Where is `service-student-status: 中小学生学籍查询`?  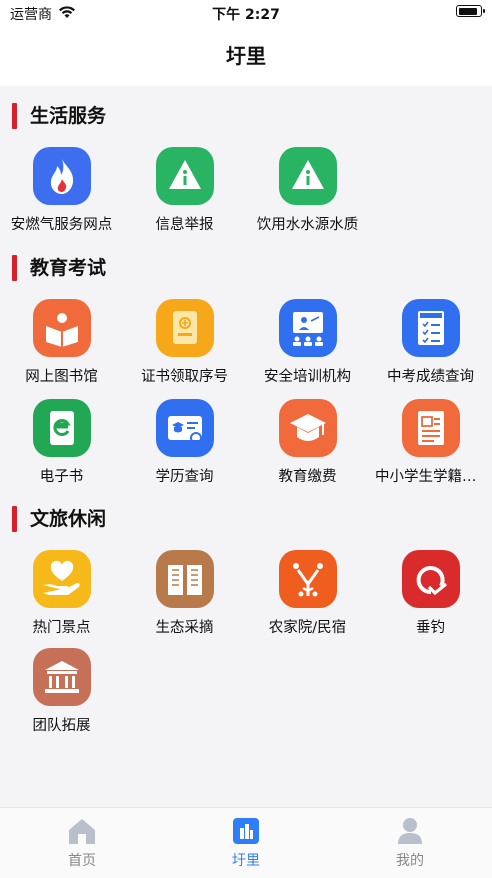 service-student-status: 中小学生学籍查询 is located at coordinates (430, 442).